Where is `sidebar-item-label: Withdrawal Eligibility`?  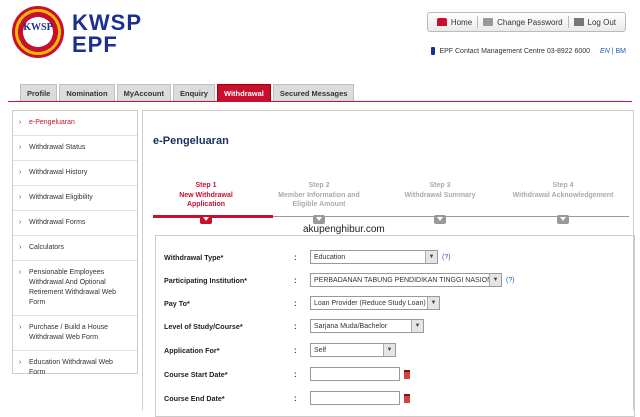
sidebar-item-label: Withdrawal Eligibility is located at coordinates (61, 197).